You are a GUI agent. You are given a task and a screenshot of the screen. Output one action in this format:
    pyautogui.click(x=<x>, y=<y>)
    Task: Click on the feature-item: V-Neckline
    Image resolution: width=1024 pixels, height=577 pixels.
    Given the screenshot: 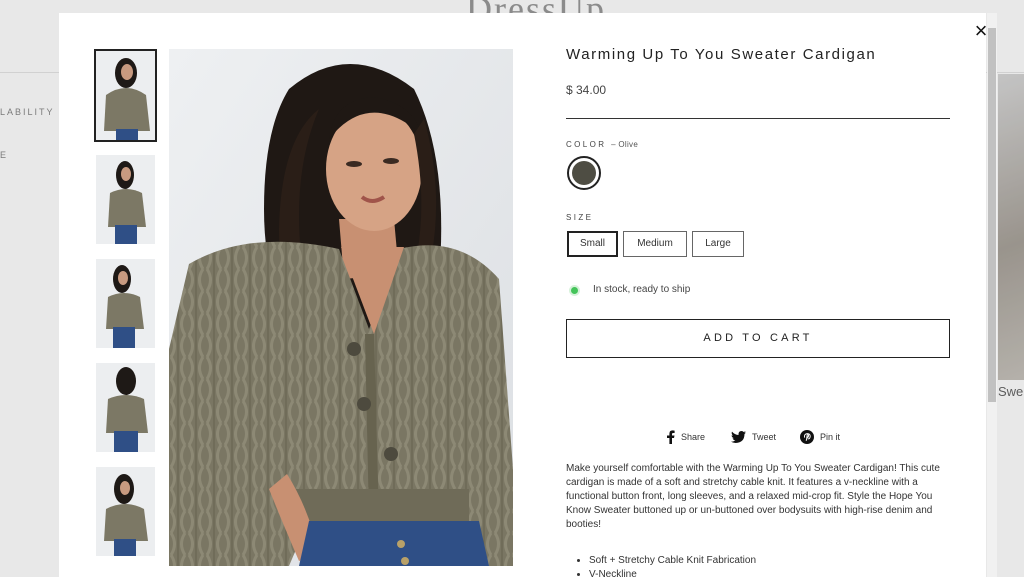 What is the action you would take?
    pyautogui.click(x=672, y=572)
    